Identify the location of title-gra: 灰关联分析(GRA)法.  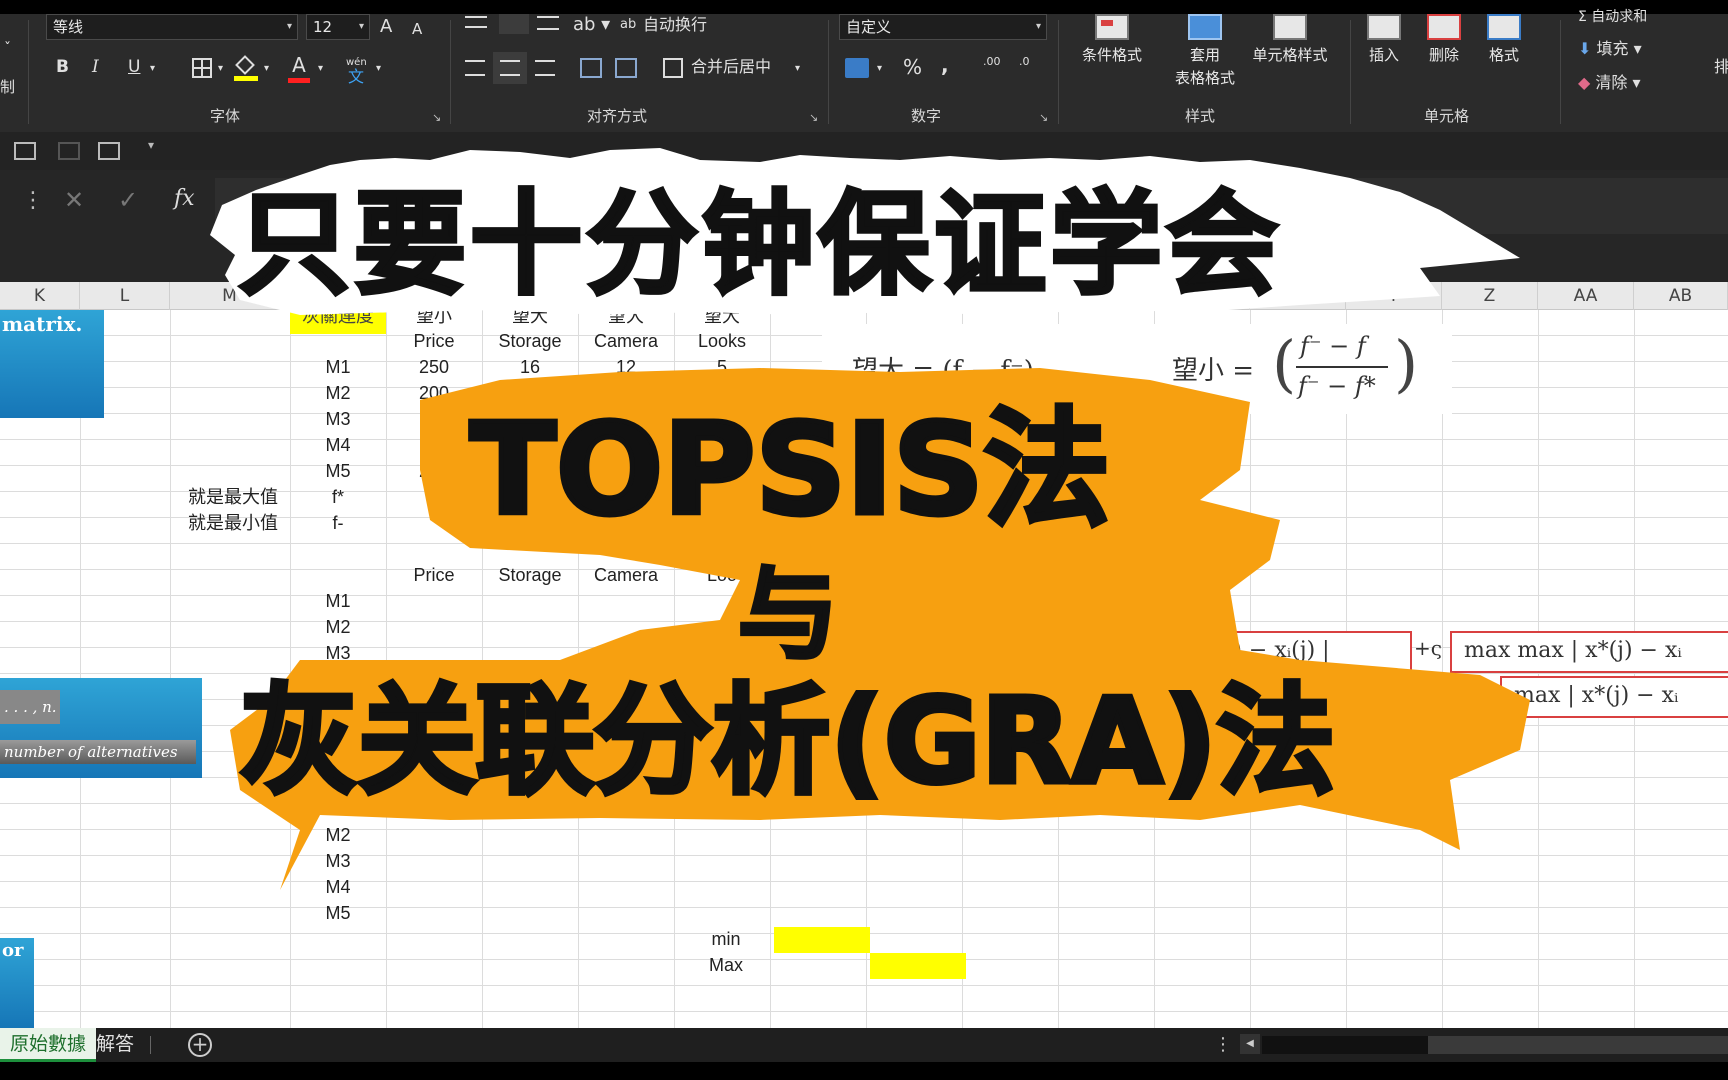
(788, 741).